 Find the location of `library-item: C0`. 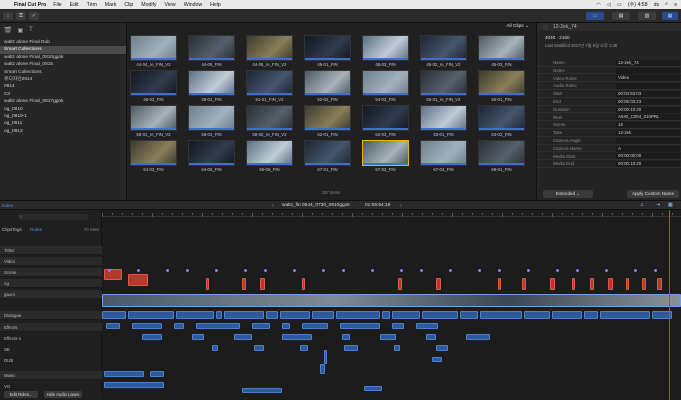

library-item: C0 is located at coordinates (63, 94).